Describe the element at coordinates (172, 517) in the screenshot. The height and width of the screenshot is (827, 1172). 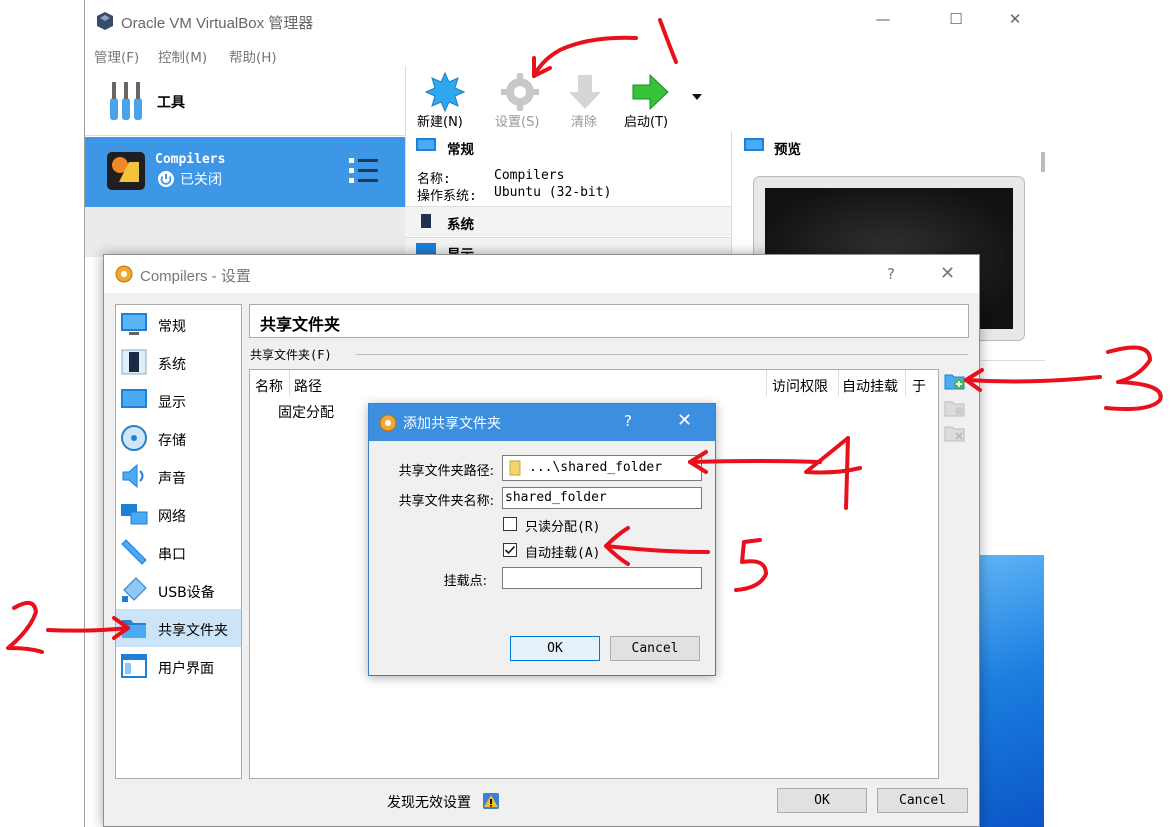
I see `category-label: 网络` at that location.